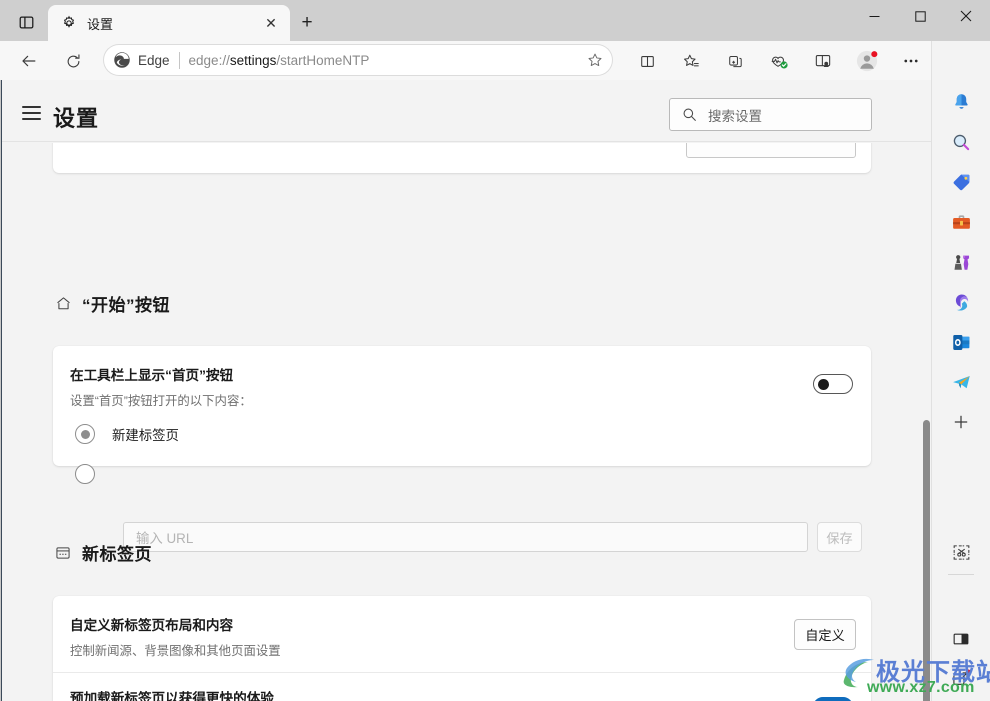 The height and width of the screenshot is (701, 990). What do you see at coordinates (825, 634) in the screenshot?
I see `customize-button: 自定义` at bounding box center [825, 634].